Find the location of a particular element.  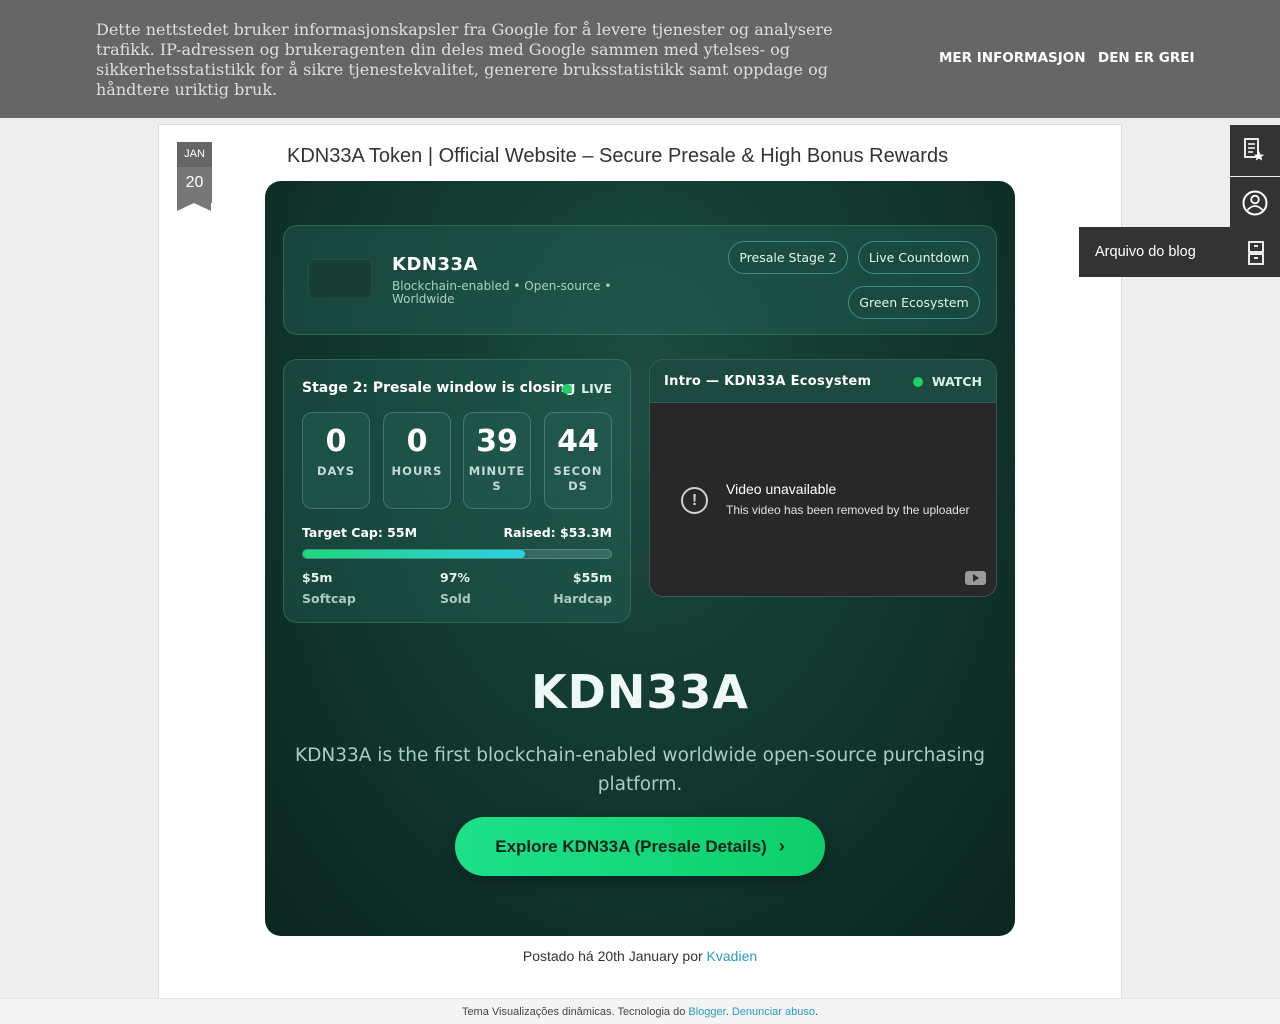

explore-presale-button: Explore KDN33A (Presale Details) › is located at coordinates (640, 846).